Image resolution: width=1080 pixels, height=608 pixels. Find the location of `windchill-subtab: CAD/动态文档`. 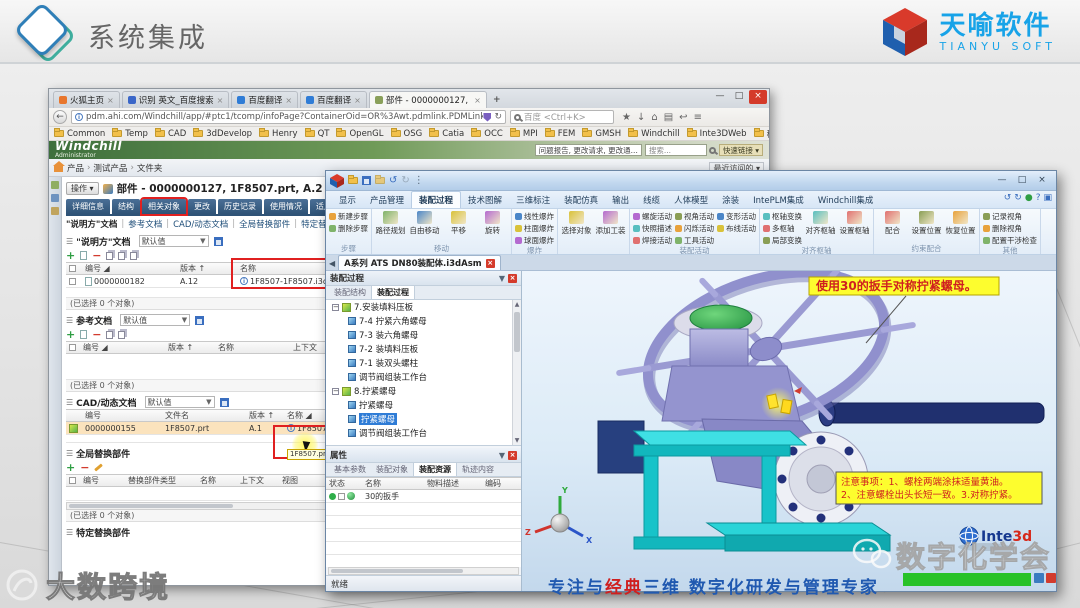

windchill-subtab: CAD/动态文档 is located at coordinates (200, 224).